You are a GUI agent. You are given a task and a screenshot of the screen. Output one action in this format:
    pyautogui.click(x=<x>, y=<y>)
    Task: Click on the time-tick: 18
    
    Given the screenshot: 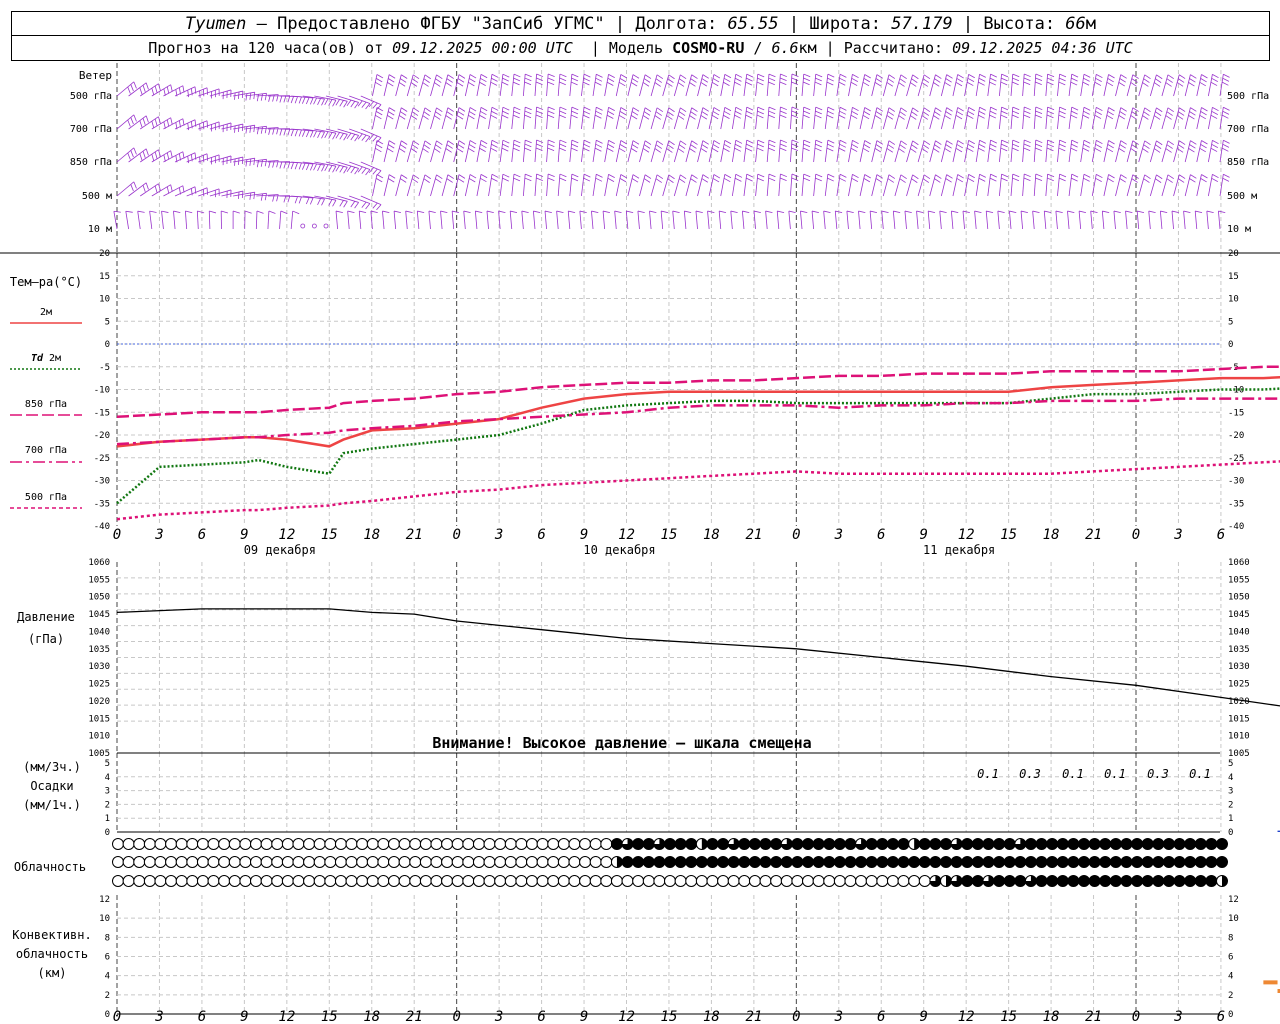 What is the action you would take?
    pyautogui.click(x=371, y=1016)
    